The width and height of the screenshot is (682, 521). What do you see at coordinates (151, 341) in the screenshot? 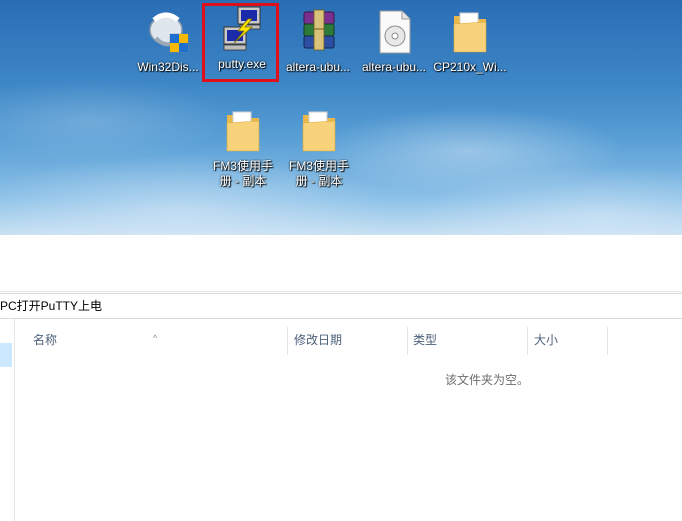
I see `column-header-name: ^ 名称` at bounding box center [151, 341].